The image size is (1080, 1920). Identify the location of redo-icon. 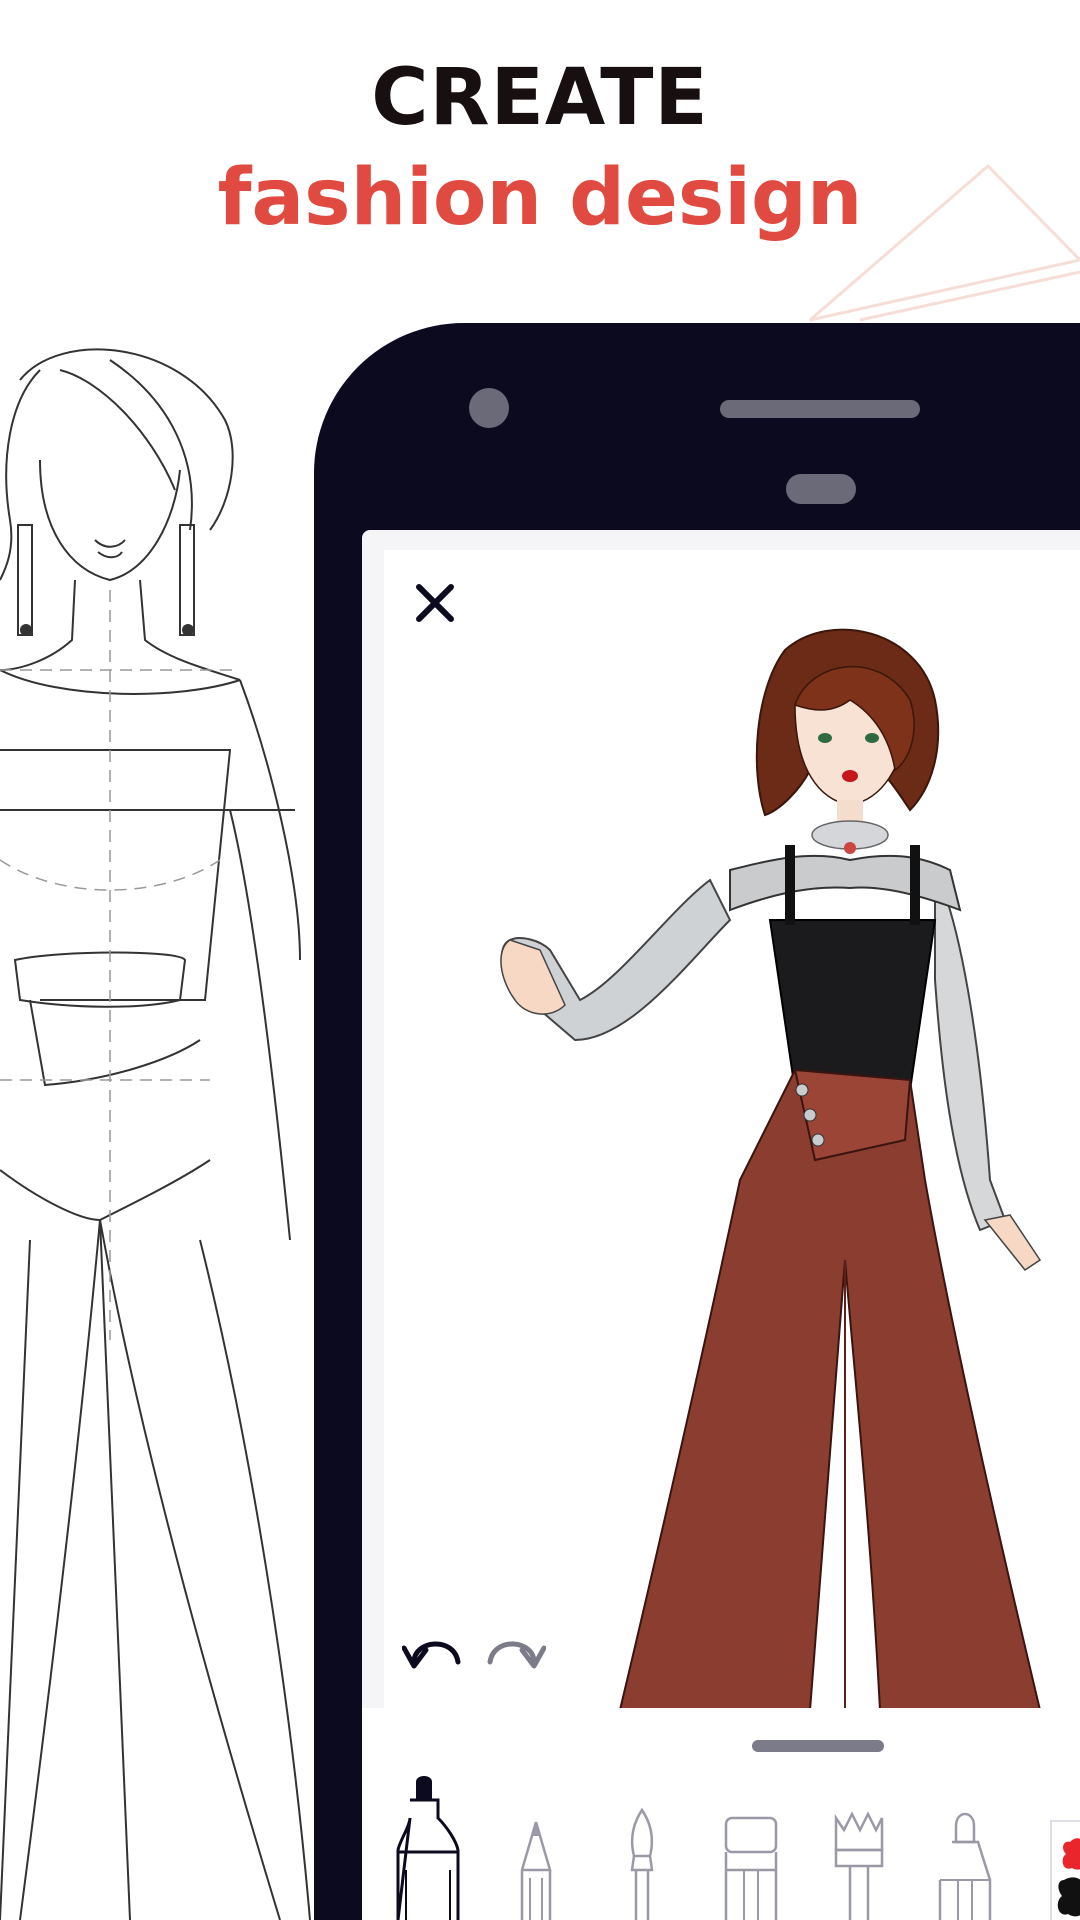
(517, 1655).